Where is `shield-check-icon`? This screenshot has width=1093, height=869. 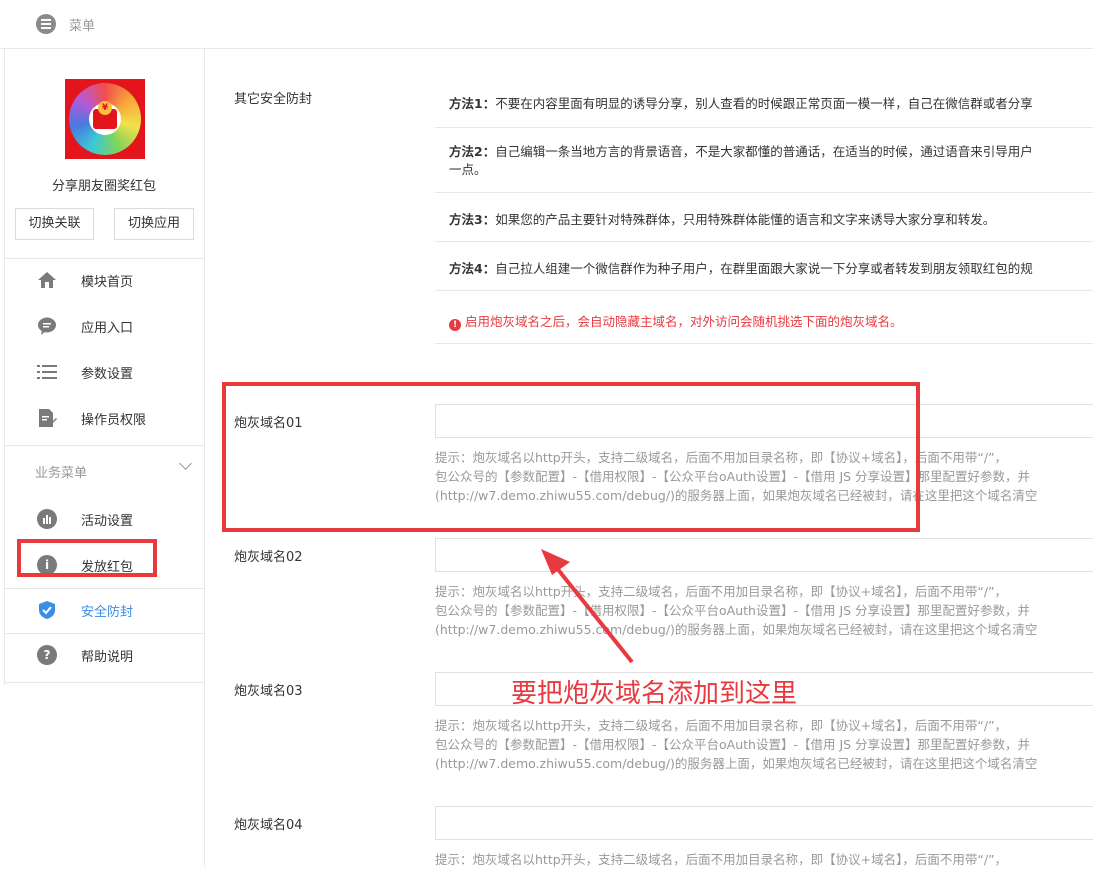
shield-check-icon is located at coordinates (47, 610).